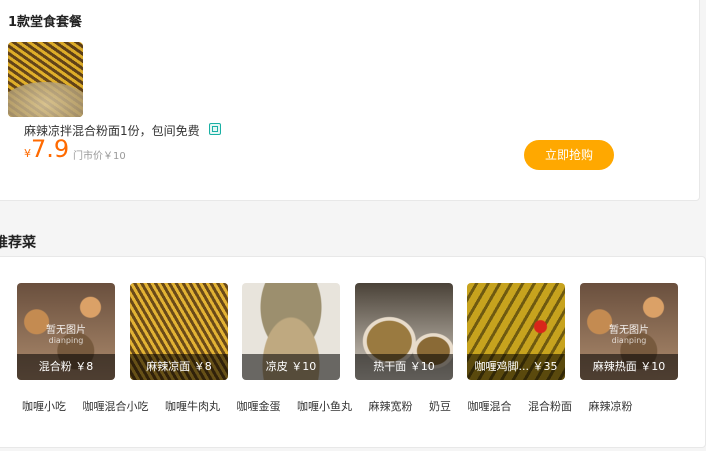 Image resolution: width=706 pixels, height=451 pixels. Describe the element at coordinates (116, 406) in the screenshot. I see `dish-tag: 咖喱混合小吃` at that location.